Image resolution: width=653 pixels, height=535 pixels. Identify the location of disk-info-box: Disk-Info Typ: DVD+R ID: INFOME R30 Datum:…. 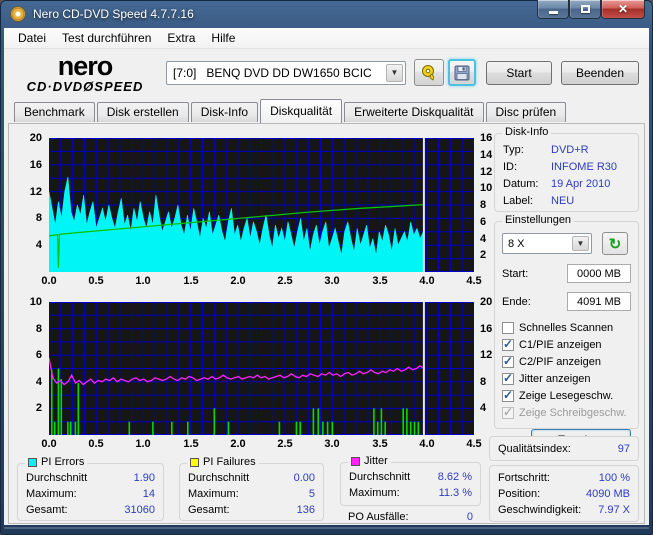
(566, 169).